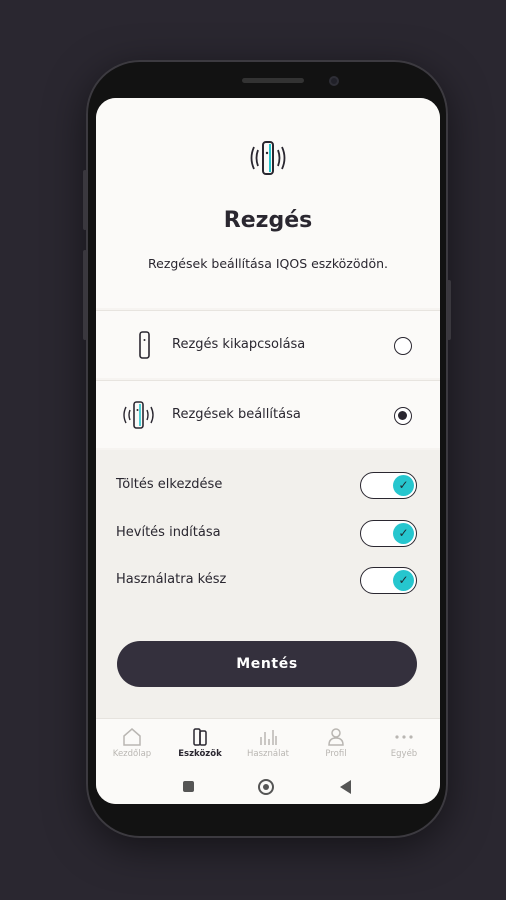 Image resolution: width=506 pixels, height=900 pixels. What do you see at coordinates (404, 744) in the screenshot?
I see `tab-more: Egyéb` at bounding box center [404, 744].